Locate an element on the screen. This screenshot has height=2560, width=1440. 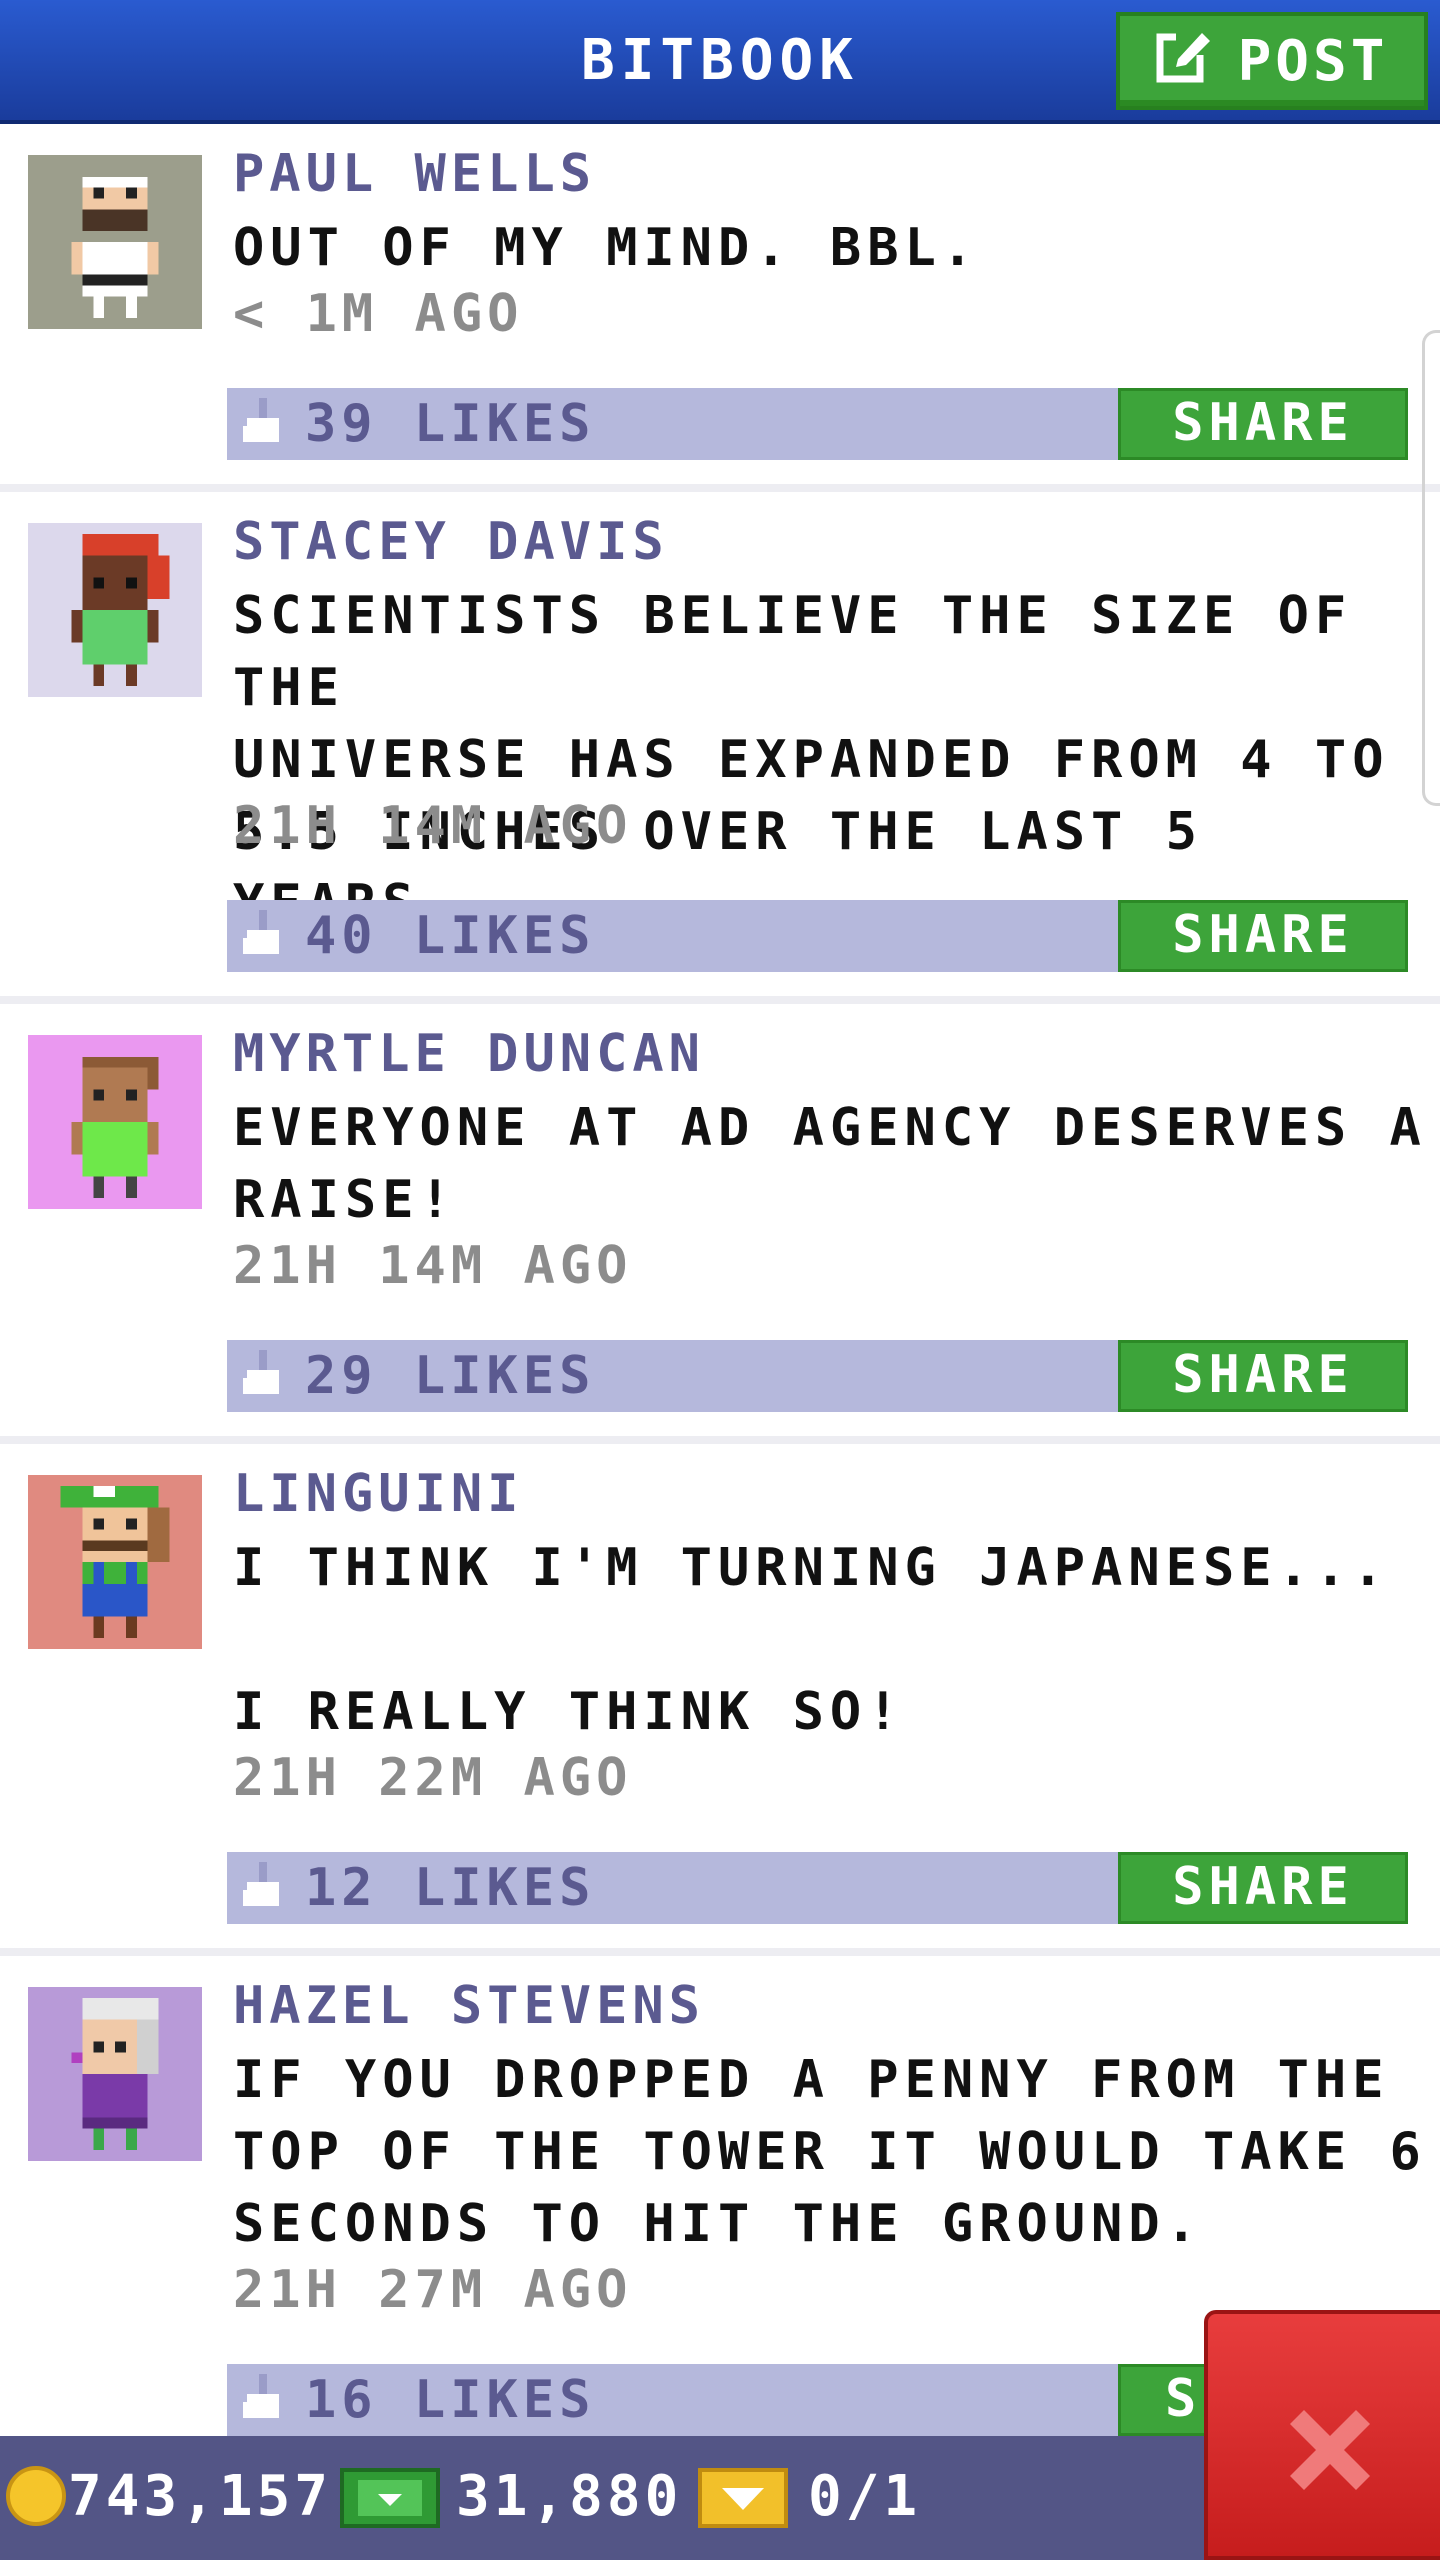
close-icon is located at coordinates (1330, 2450).